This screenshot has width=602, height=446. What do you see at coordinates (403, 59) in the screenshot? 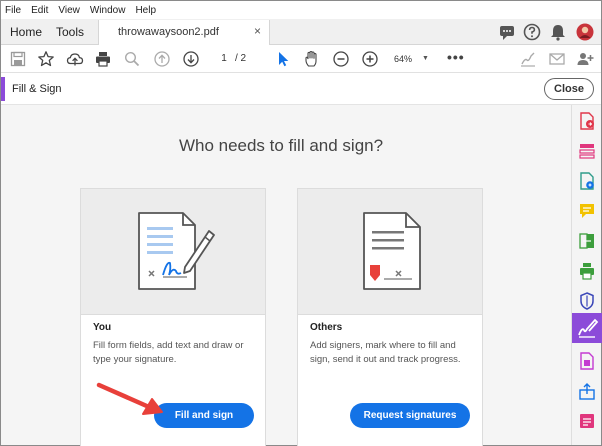
I see `zoom-level-select: 64%` at bounding box center [403, 59].